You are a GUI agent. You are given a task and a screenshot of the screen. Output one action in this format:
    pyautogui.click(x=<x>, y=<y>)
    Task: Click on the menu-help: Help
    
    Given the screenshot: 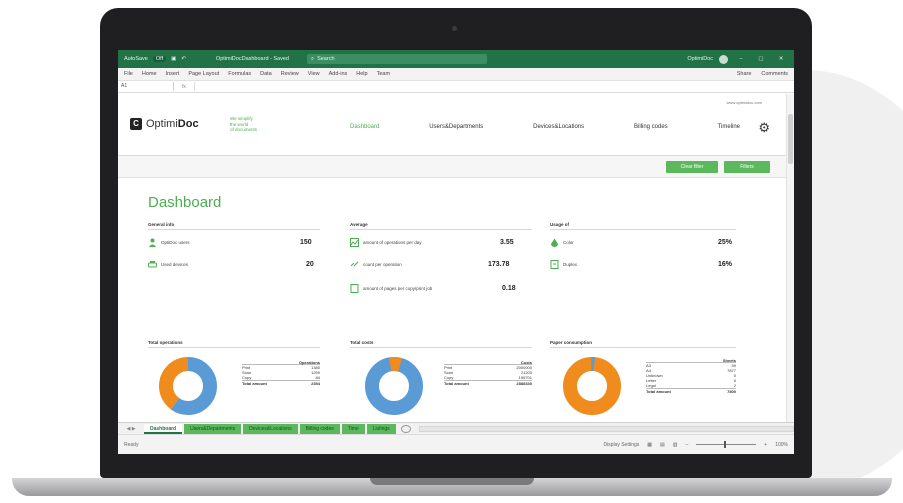 What is the action you would take?
    pyautogui.click(x=361, y=74)
    